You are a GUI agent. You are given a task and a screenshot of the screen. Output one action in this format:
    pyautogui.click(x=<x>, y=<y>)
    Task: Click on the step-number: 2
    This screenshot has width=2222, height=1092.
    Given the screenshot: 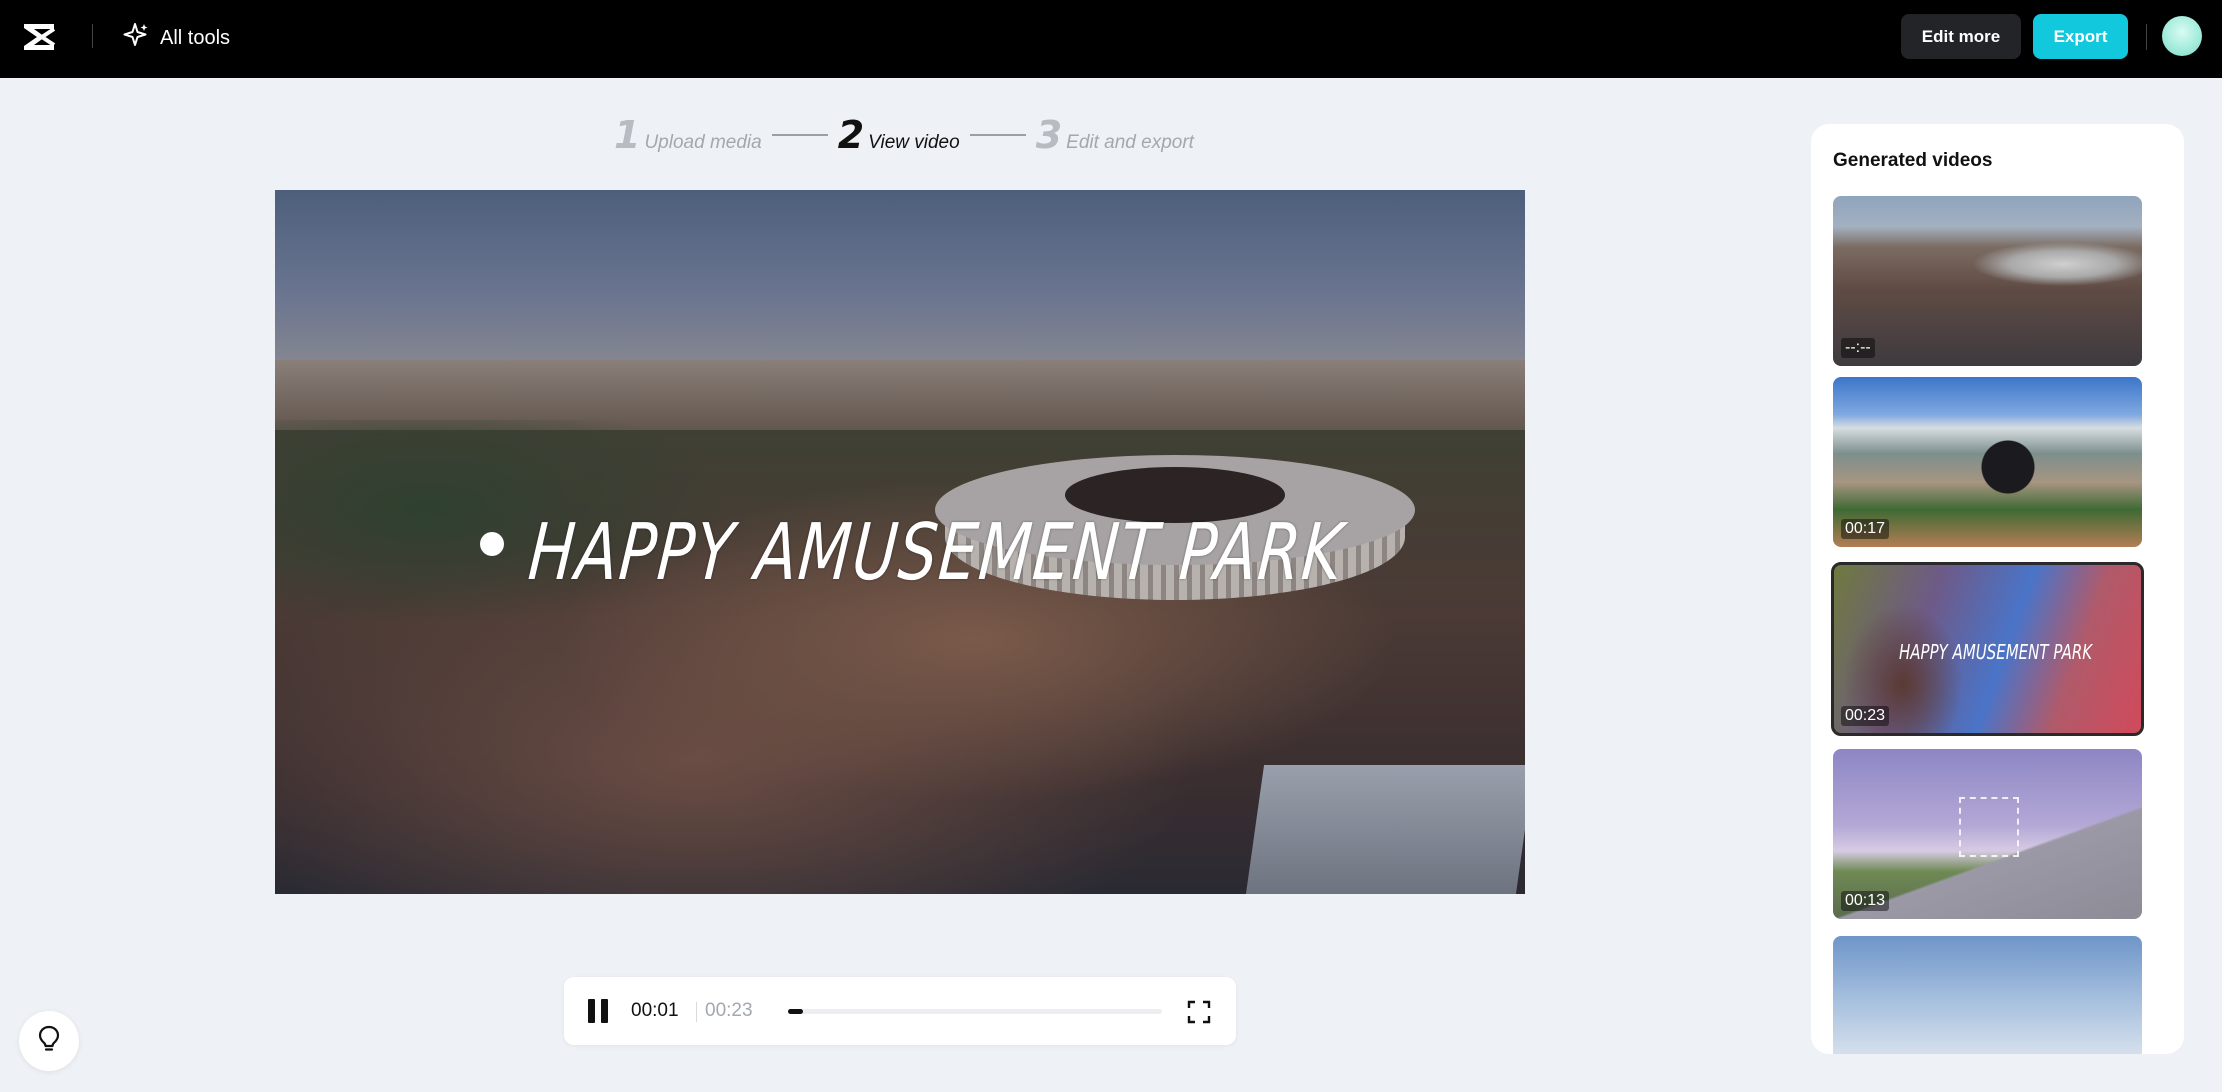 What is the action you would take?
    pyautogui.click(x=851, y=135)
    